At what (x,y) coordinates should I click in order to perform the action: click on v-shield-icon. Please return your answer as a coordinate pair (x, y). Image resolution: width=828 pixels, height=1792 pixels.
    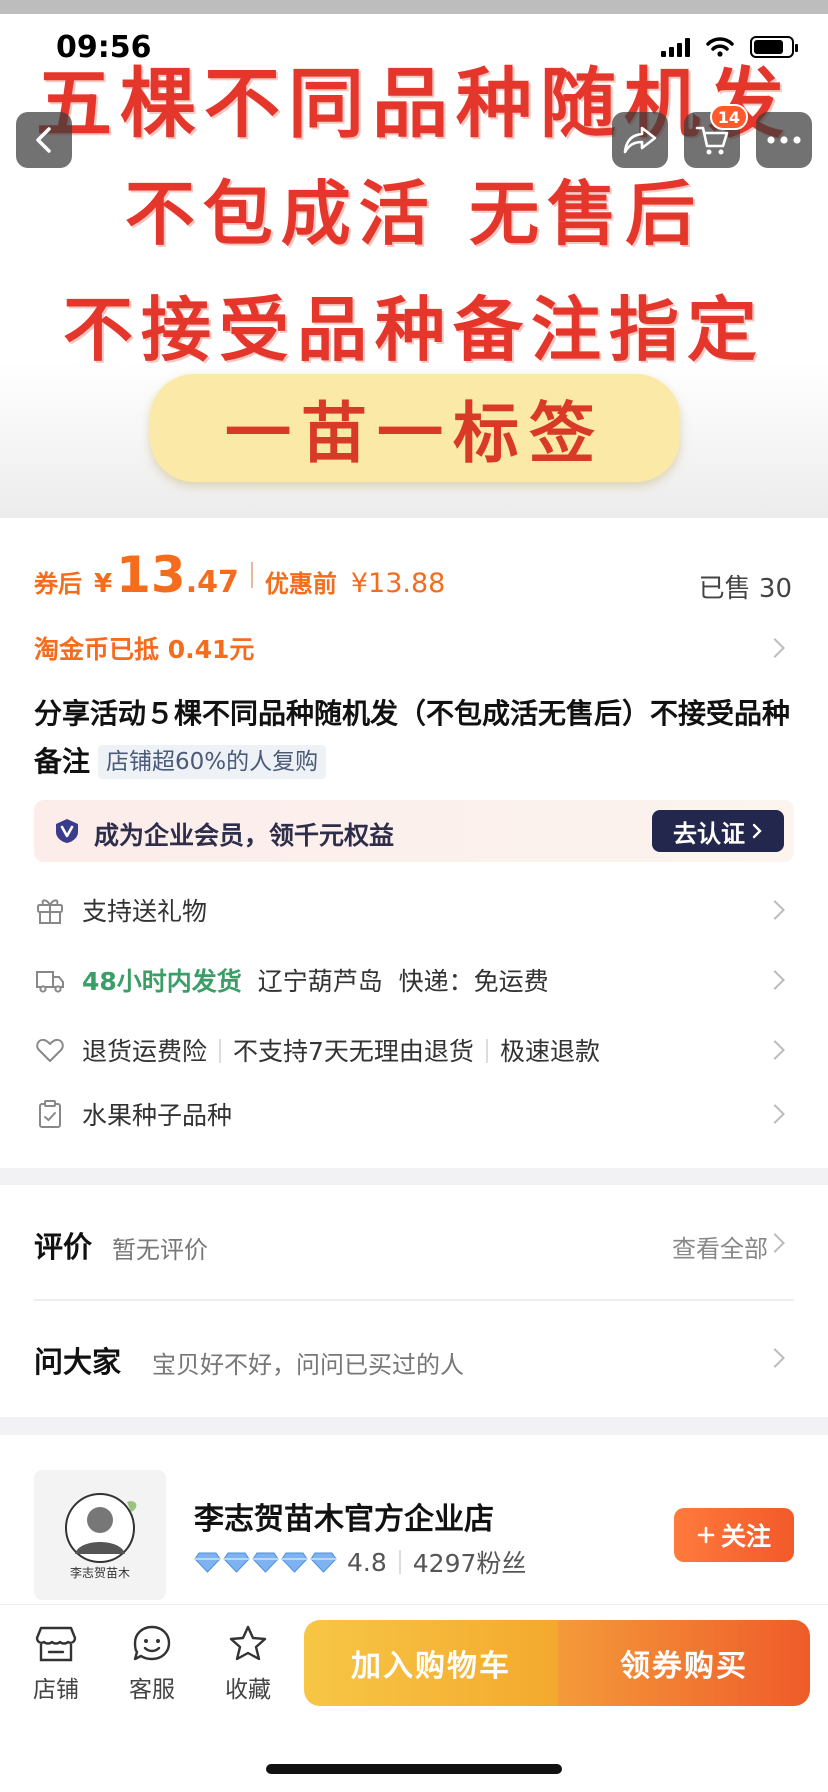
    Looking at the image, I should click on (67, 831).